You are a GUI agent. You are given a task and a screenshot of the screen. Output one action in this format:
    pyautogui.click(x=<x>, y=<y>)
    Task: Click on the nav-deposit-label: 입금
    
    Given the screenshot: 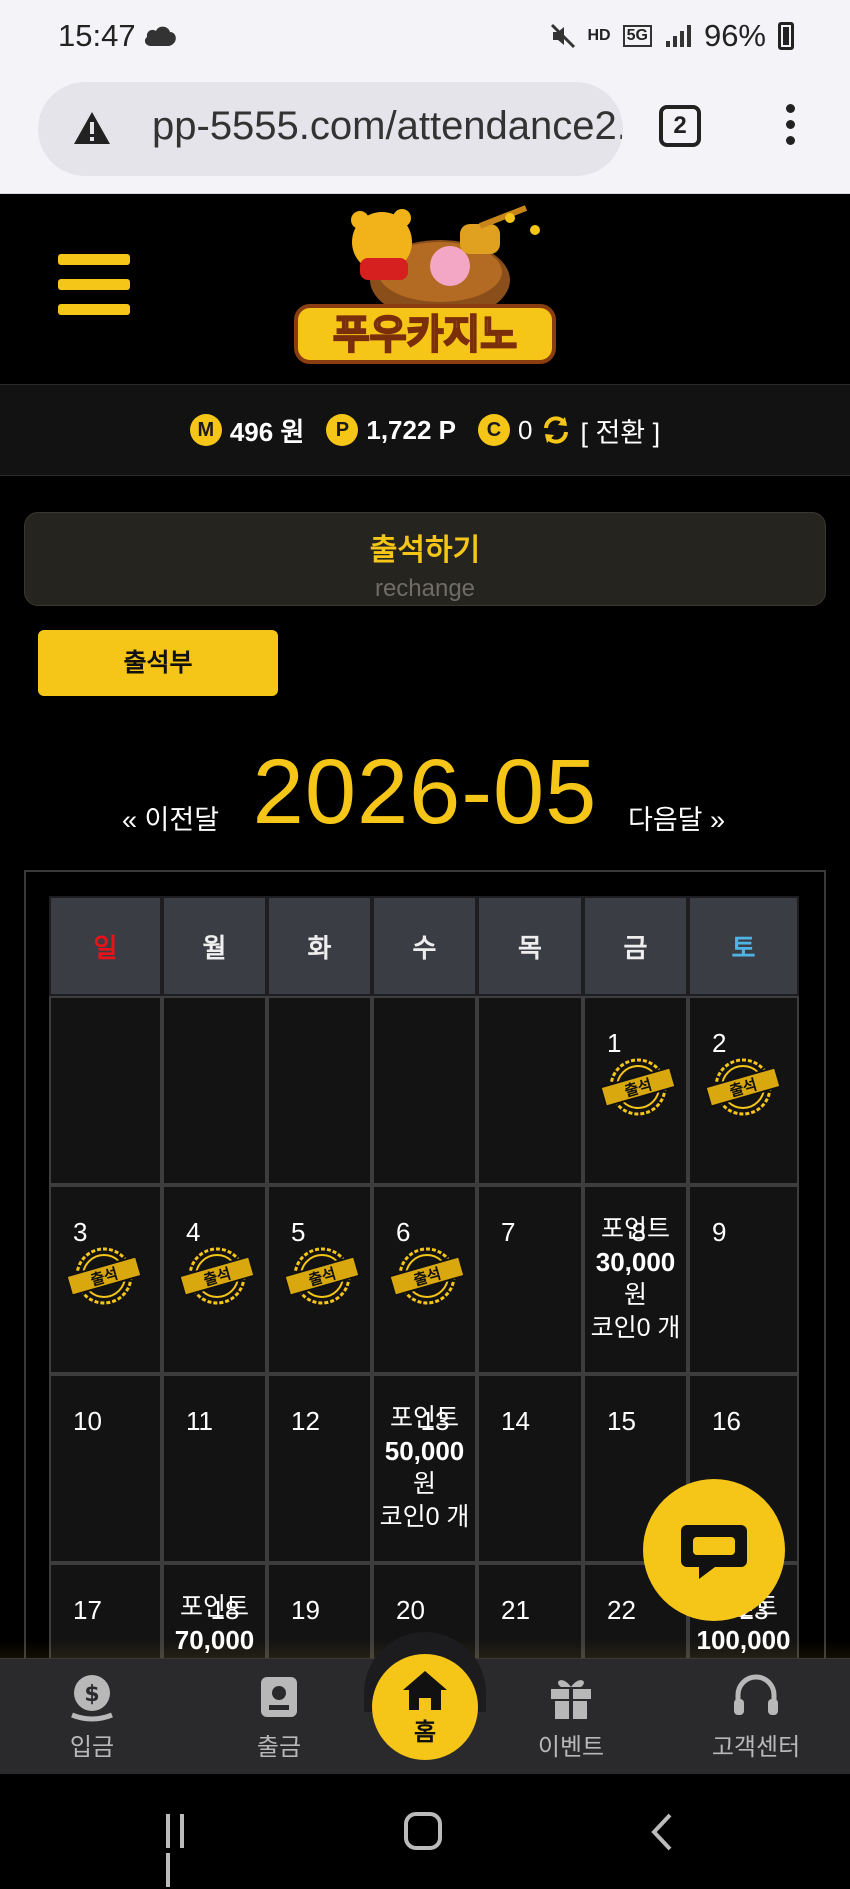 What is the action you would take?
    pyautogui.click(x=92, y=1747)
    